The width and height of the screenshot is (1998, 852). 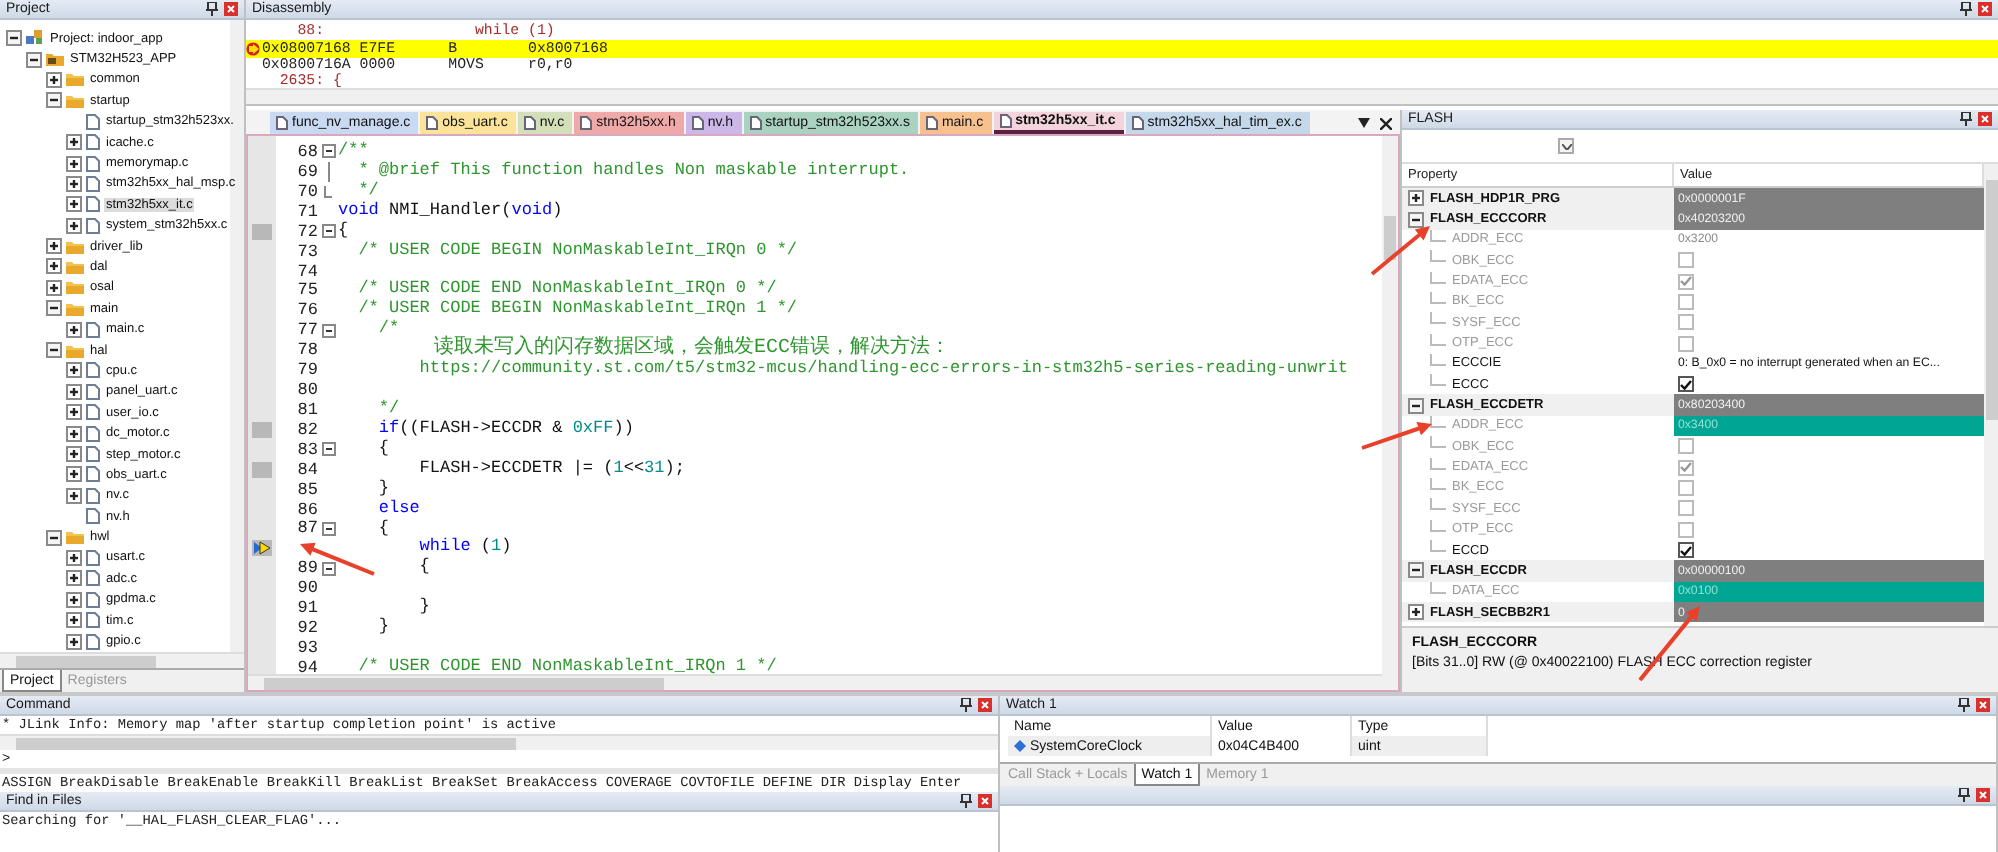 I want to click on line-number: 84, so click(x=307, y=469).